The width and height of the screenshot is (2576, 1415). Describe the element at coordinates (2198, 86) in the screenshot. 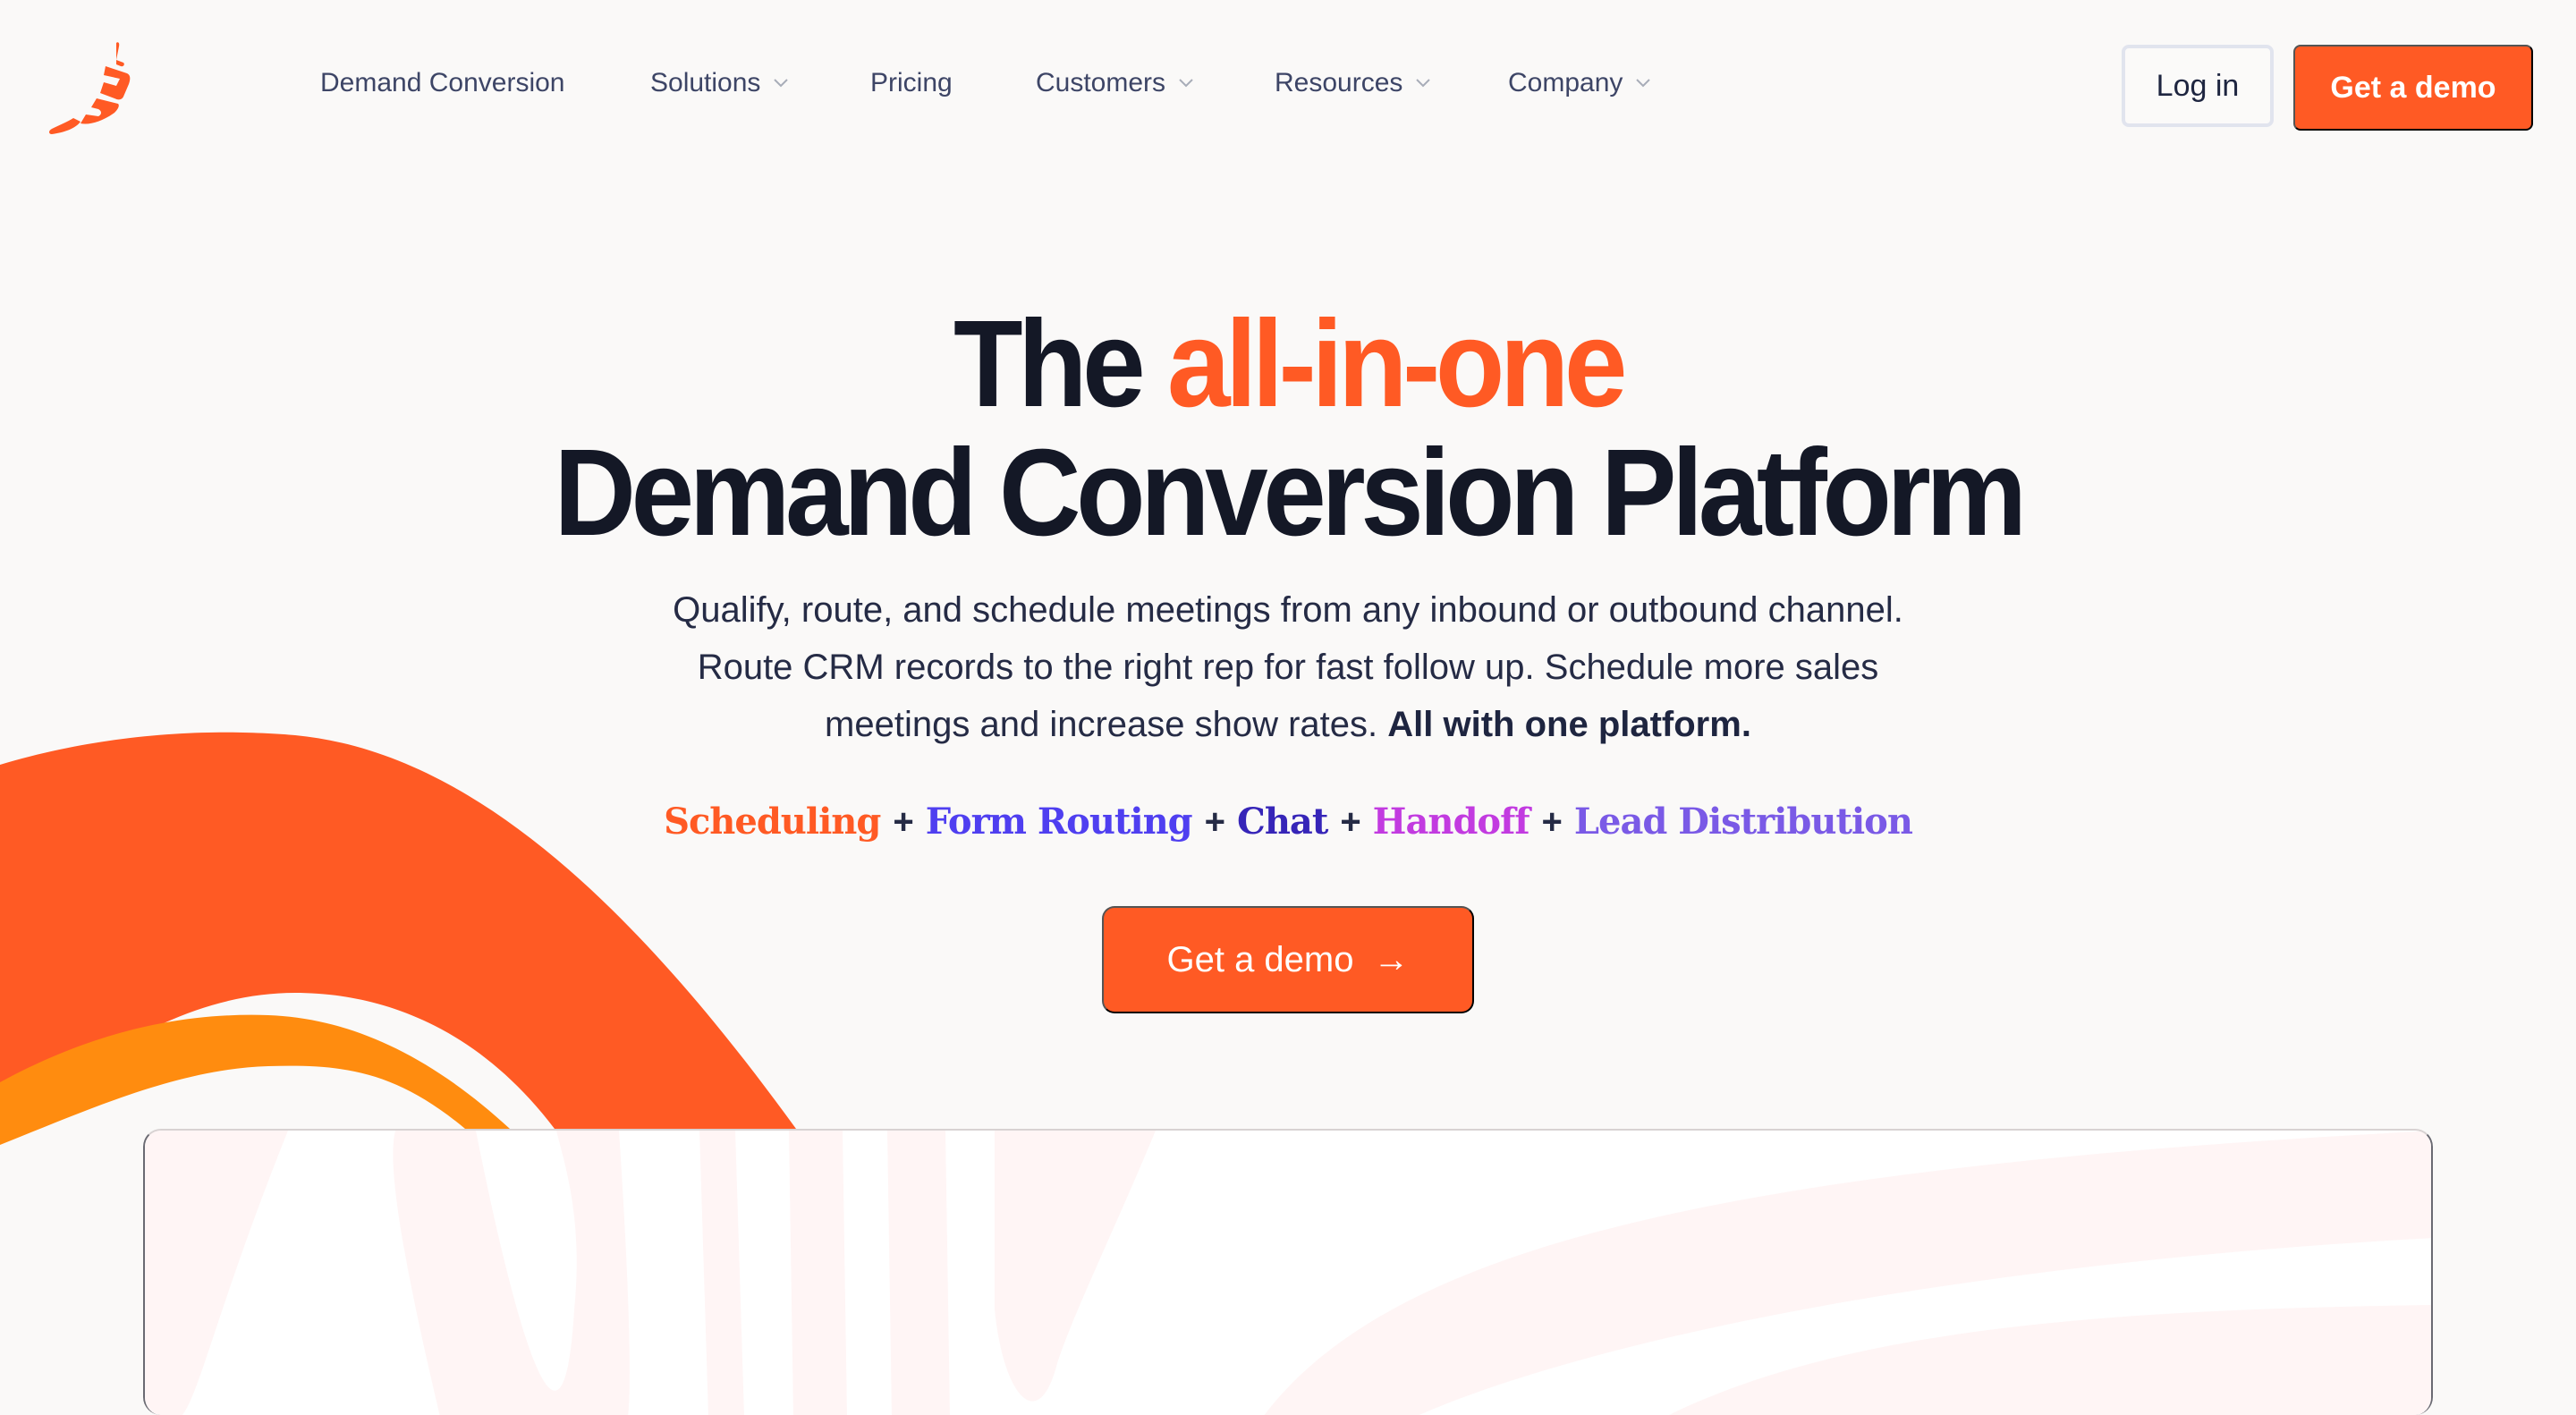

I see `login-button: Log in` at that location.